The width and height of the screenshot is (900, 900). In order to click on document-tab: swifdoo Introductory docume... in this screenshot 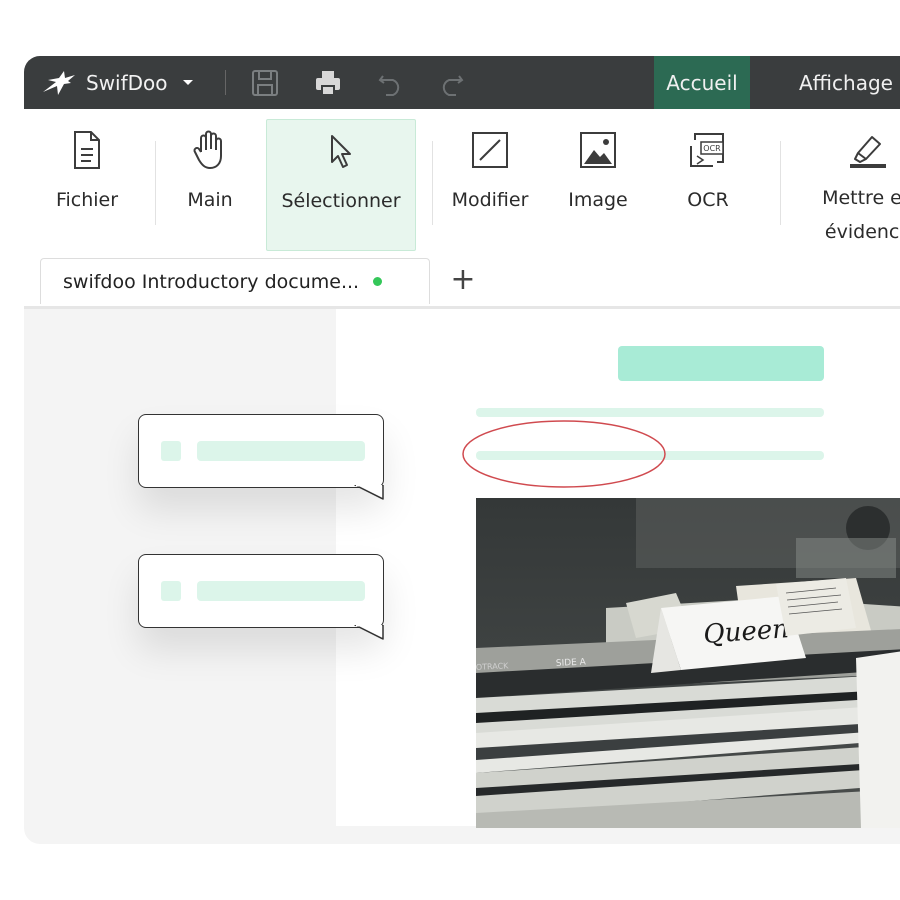, I will do `click(235, 281)`.